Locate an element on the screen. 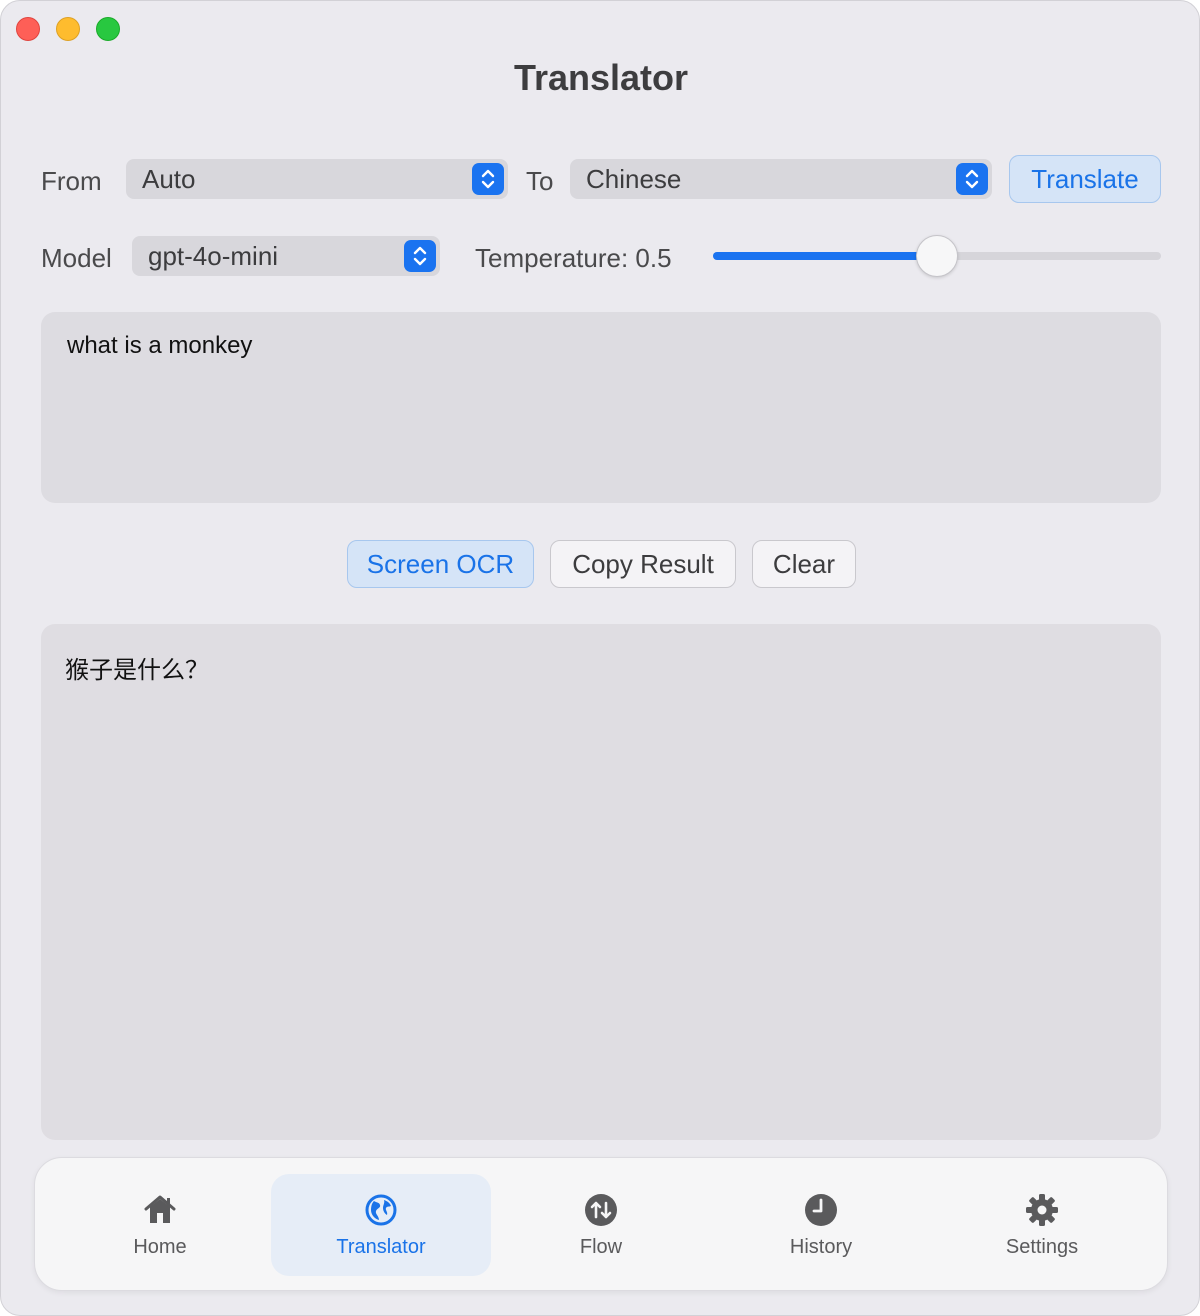  close-window-button is located at coordinates (28, 29).